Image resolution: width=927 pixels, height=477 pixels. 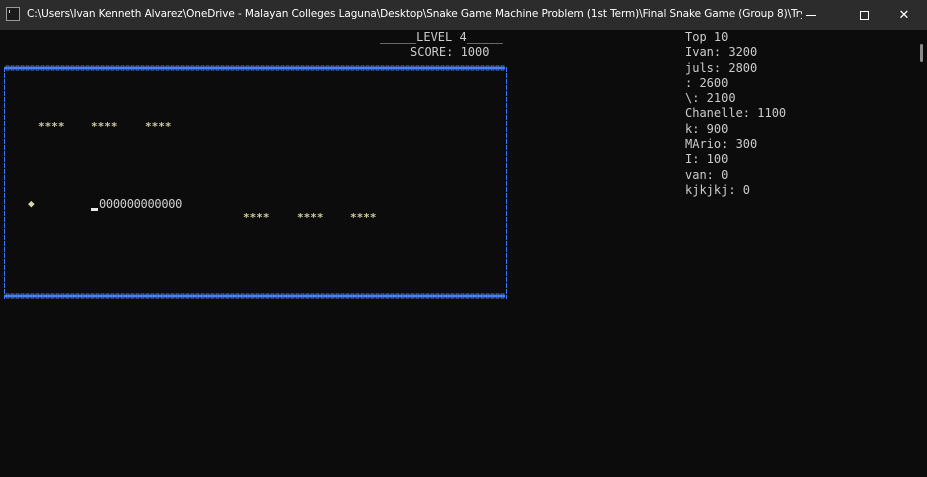 I want to click on board-top-border, so click(x=255, y=68).